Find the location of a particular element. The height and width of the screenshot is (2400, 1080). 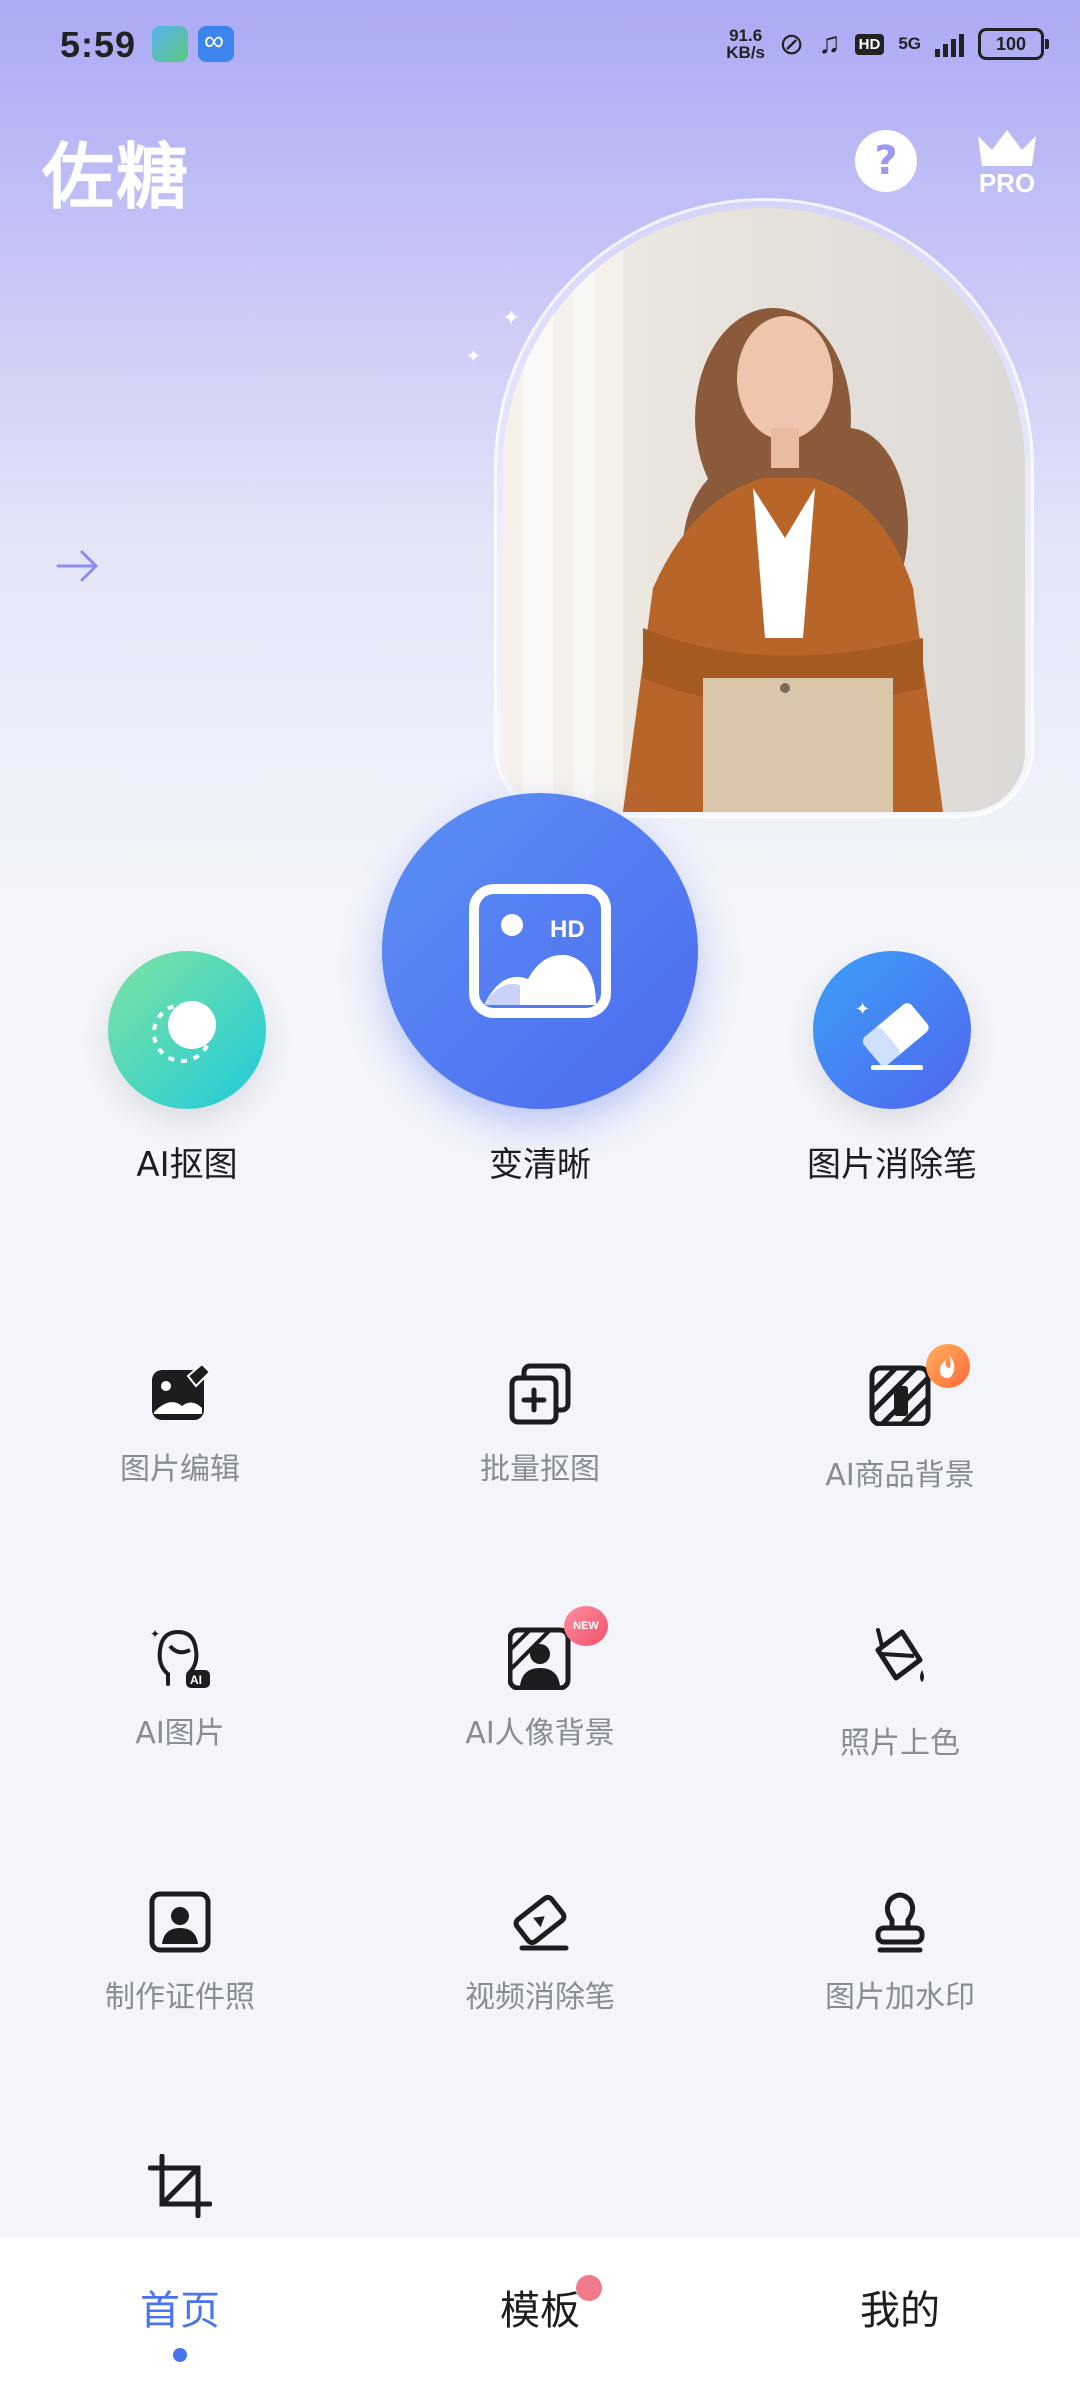

ai-icon-text: AI is located at coordinates (196, 1680).